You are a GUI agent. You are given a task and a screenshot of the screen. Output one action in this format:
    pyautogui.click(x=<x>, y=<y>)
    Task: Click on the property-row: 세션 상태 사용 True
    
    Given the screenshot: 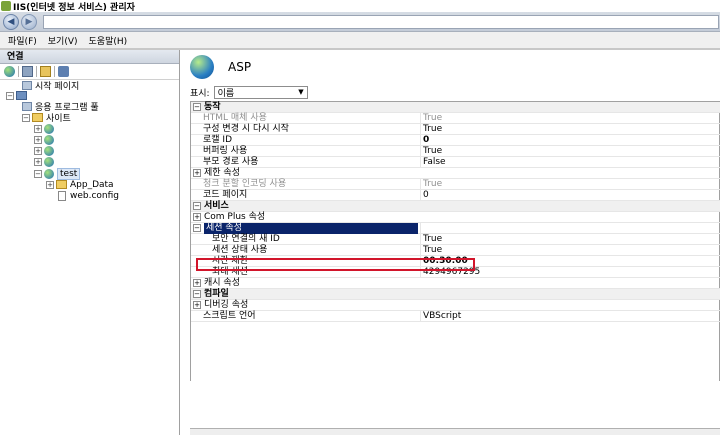 What is the action you would take?
    pyautogui.click(x=455, y=250)
    